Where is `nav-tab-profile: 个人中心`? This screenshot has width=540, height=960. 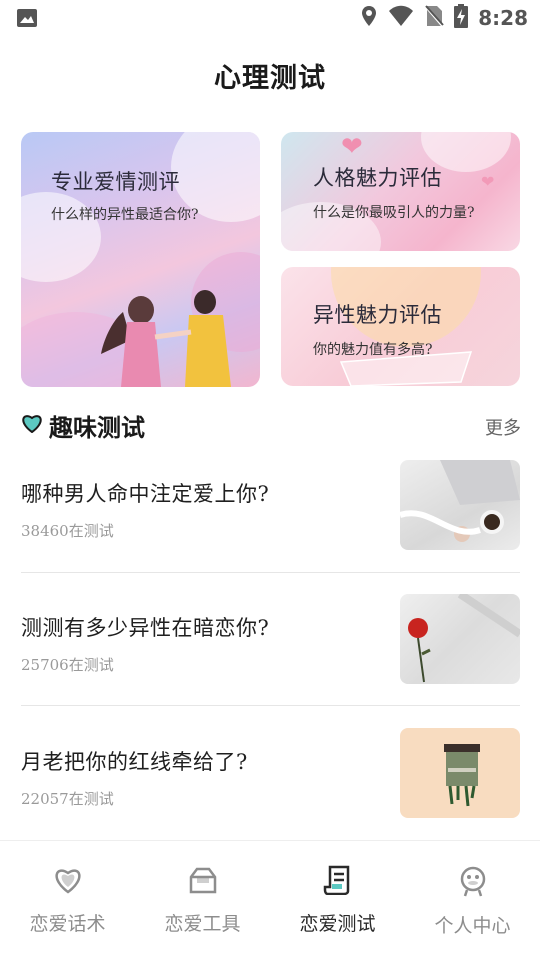
nav-tab-profile: 个人中心 is located at coordinates (472, 901).